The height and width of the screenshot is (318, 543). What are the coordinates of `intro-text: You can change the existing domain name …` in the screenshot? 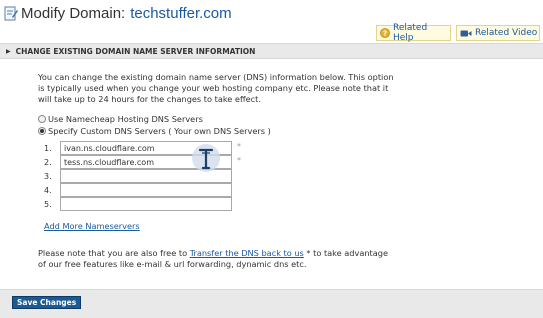 It's located at (216, 88).